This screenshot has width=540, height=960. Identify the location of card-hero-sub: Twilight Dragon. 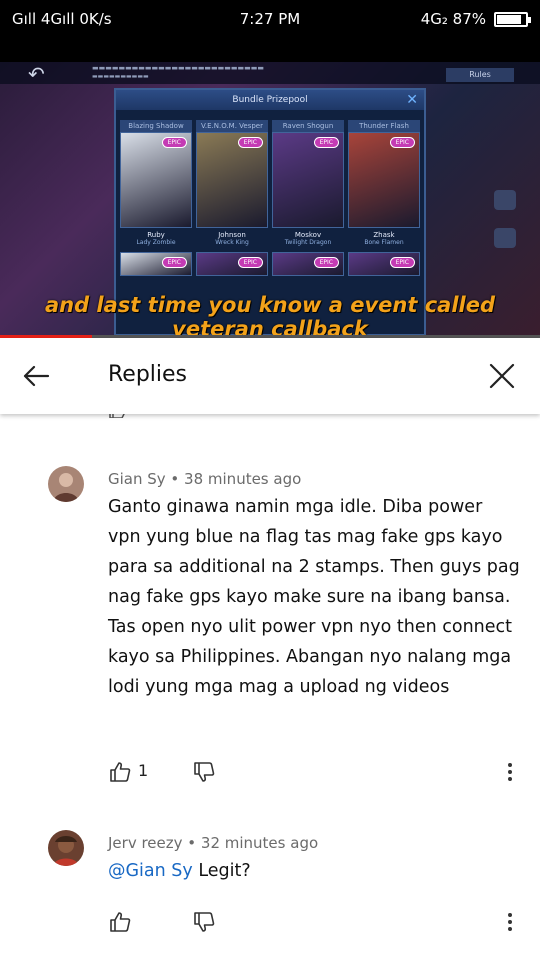
(308, 242).